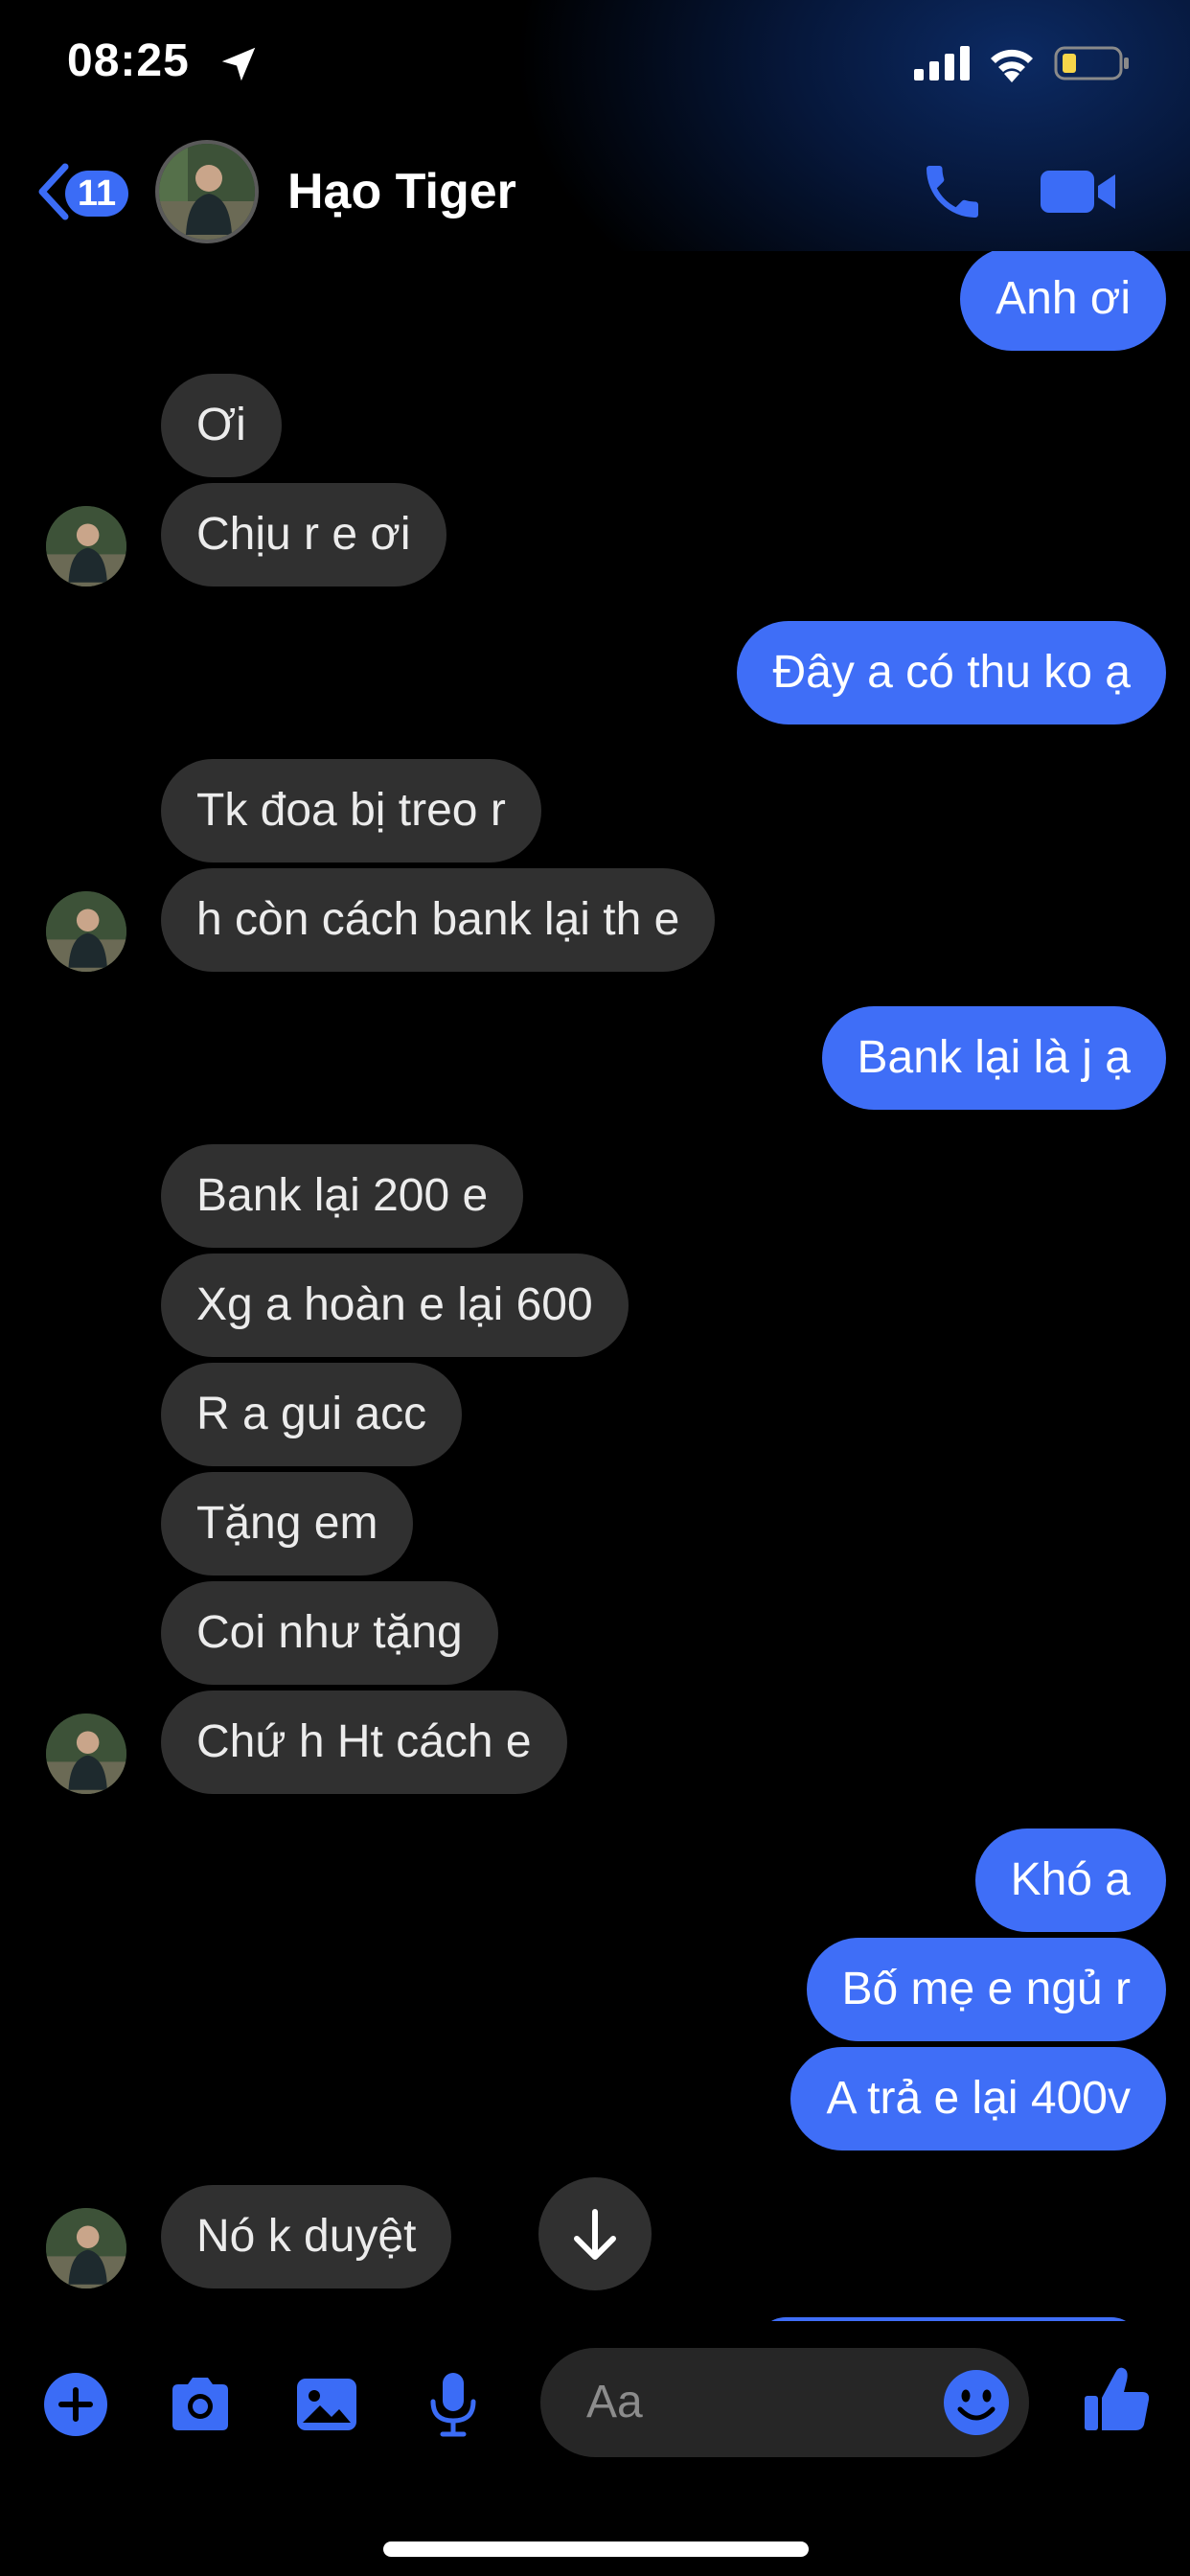 The width and height of the screenshot is (1190, 2576). I want to click on status-time: 08:25, so click(128, 60).